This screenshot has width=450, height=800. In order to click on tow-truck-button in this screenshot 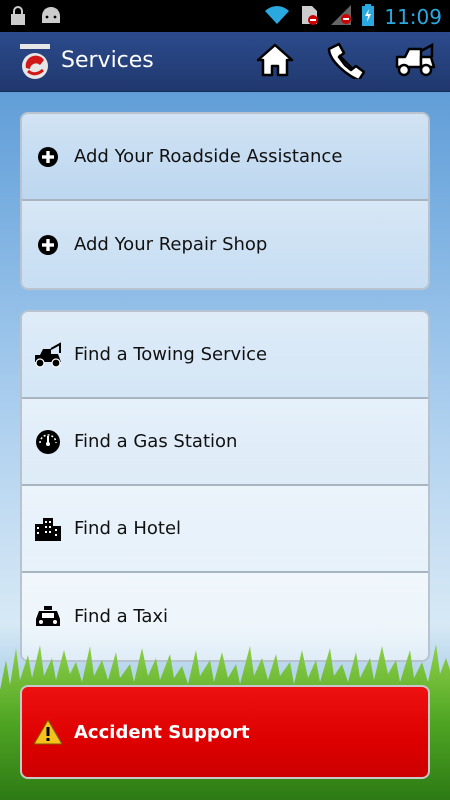, I will do `click(415, 62)`.